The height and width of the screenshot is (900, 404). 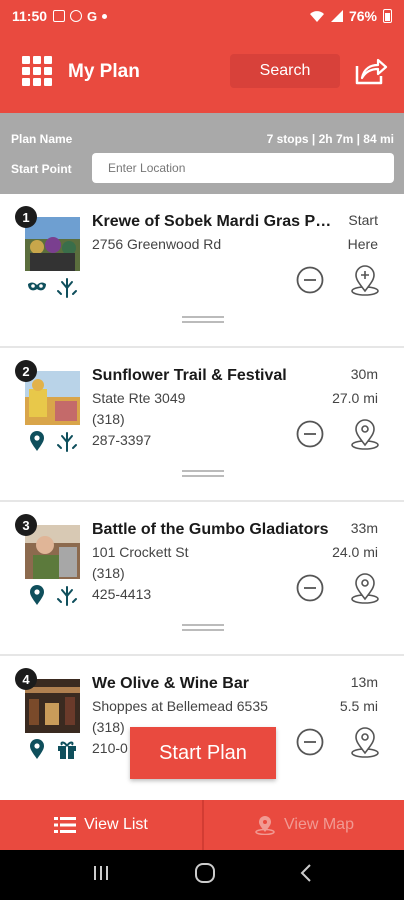 What do you see at coordinates (364, 528) in the screenshot?
I see `stop-time: 33m` at bounding box center [364, 528].